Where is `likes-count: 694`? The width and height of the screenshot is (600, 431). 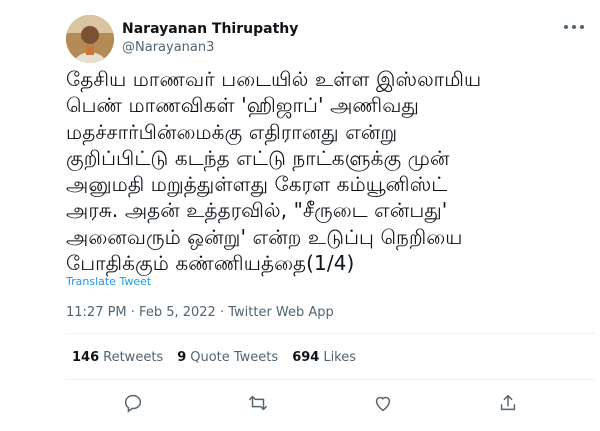 likes-count: 694 is located at coordinates (306, 357).